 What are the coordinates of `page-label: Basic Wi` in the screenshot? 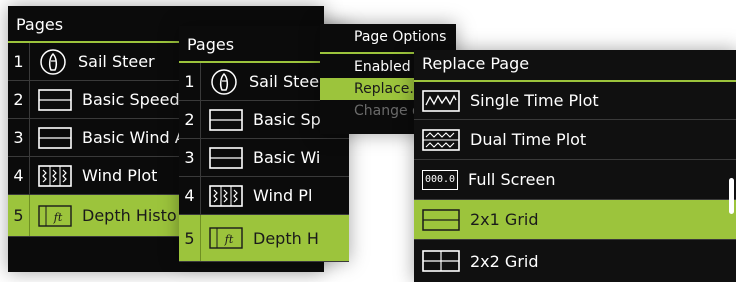 It's located at (287, 157).